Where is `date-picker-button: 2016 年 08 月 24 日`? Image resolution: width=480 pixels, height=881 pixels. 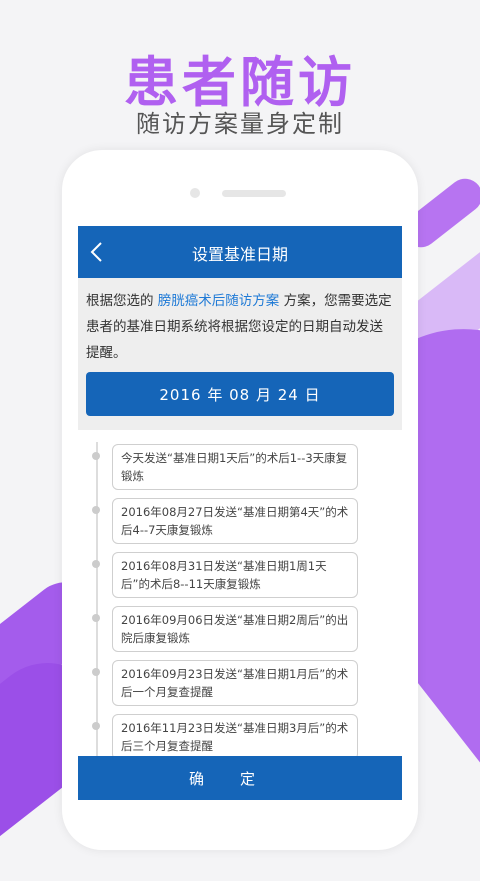 date-picker-button: 2016 年 08 月 24 日 is located at coordinates (240, 394).